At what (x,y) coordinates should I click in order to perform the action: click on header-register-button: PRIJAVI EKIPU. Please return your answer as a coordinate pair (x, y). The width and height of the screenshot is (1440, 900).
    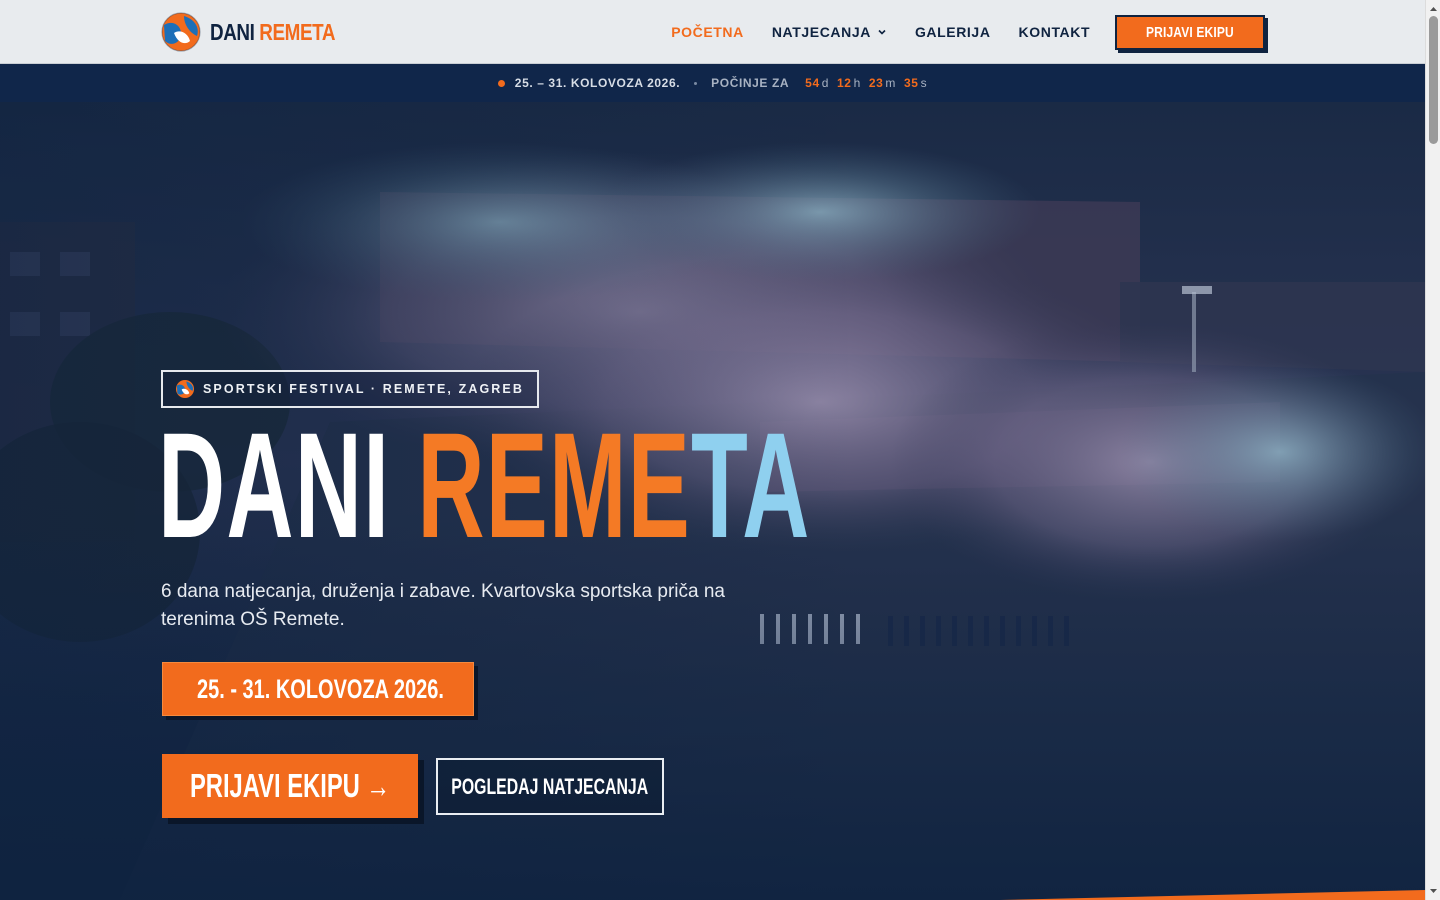
    Looking at the image, I should click on (1190, 32).